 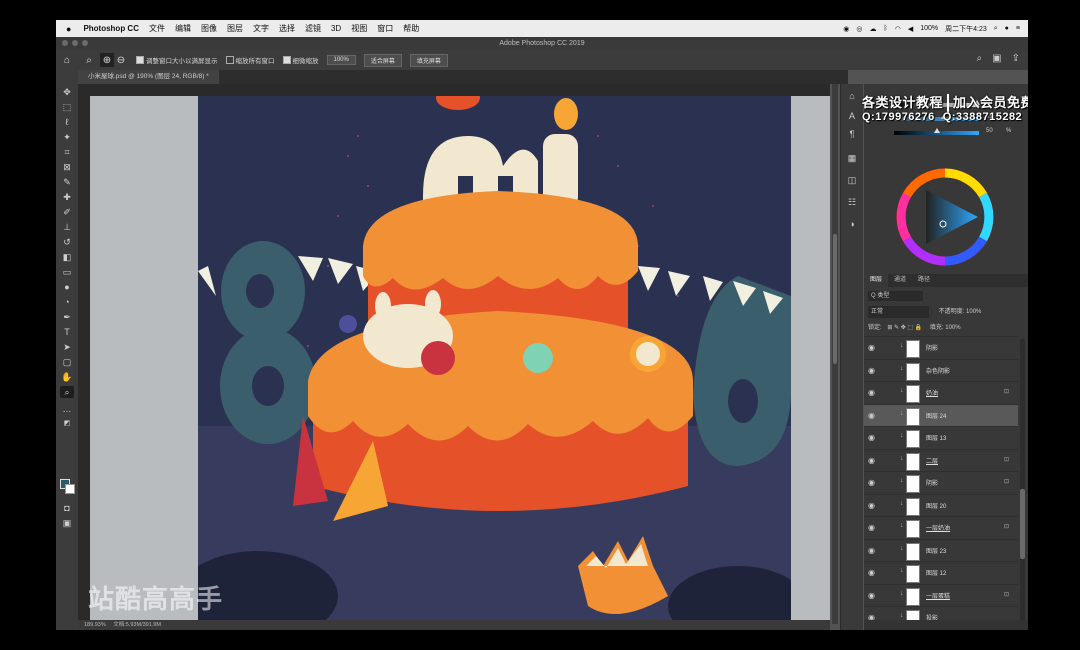 What do you see at coordinates (898, 29) in the screenshot?
I see `wifi-icon: ◠` at bounding box center [898, 29].